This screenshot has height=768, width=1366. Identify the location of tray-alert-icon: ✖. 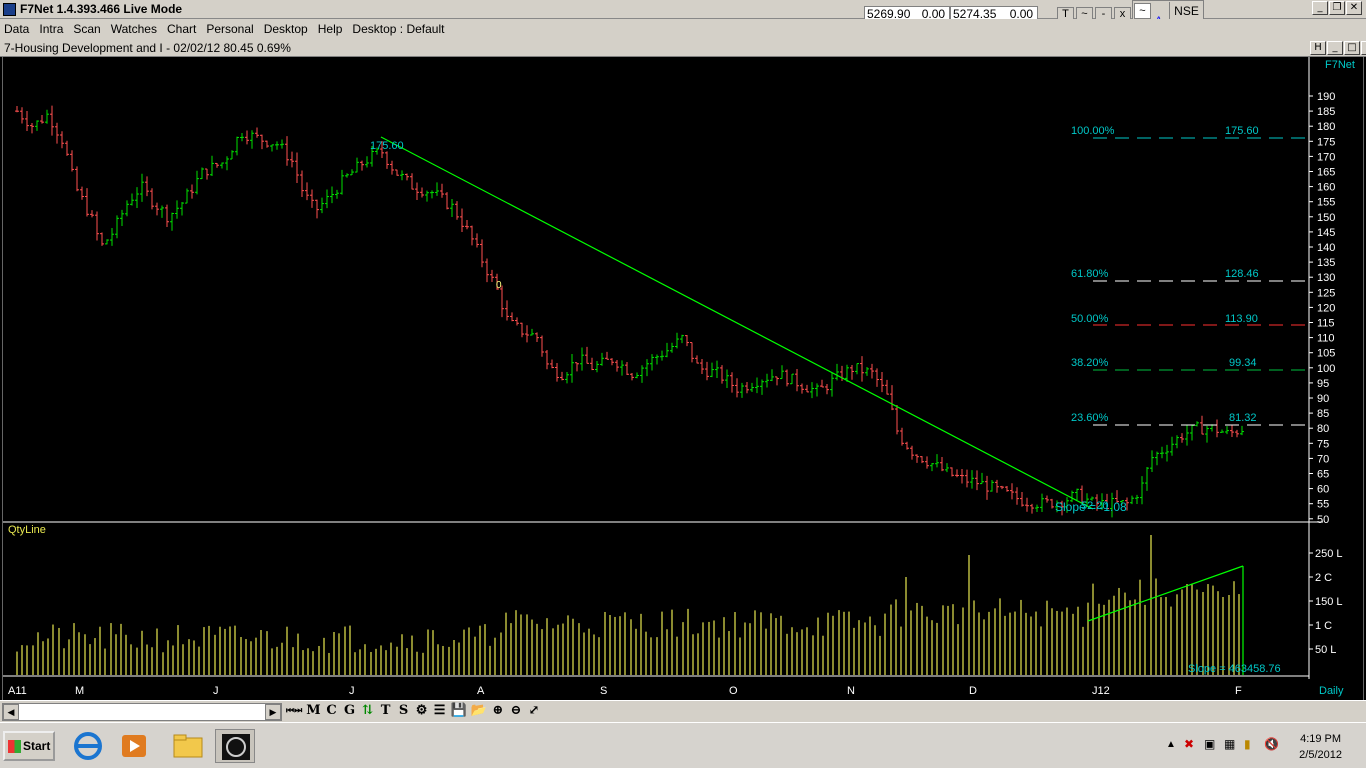
(1189, 744).